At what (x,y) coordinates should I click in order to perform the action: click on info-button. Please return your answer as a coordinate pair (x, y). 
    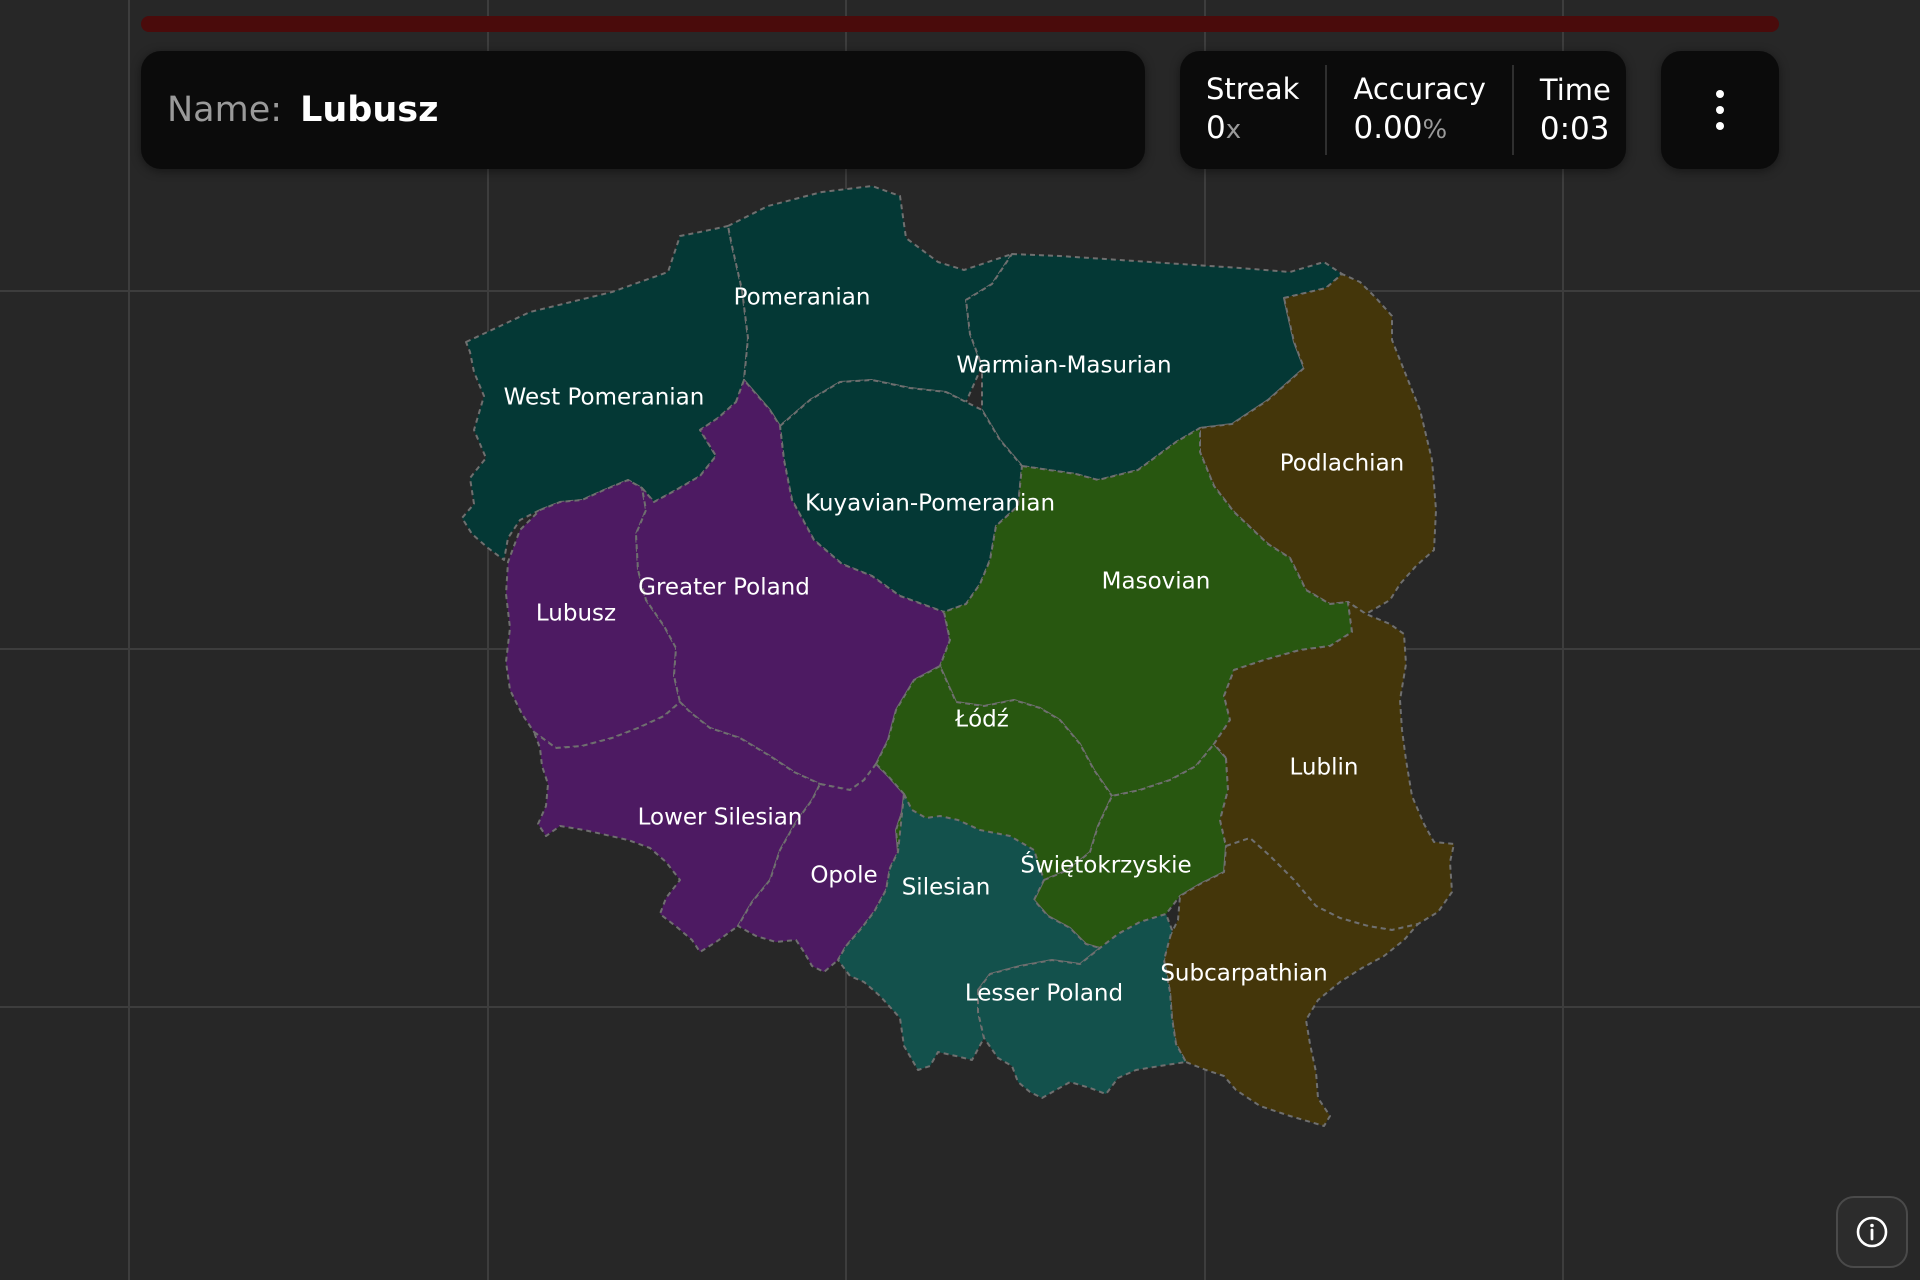
    Looking at the image, I should click on (1872, 1232).